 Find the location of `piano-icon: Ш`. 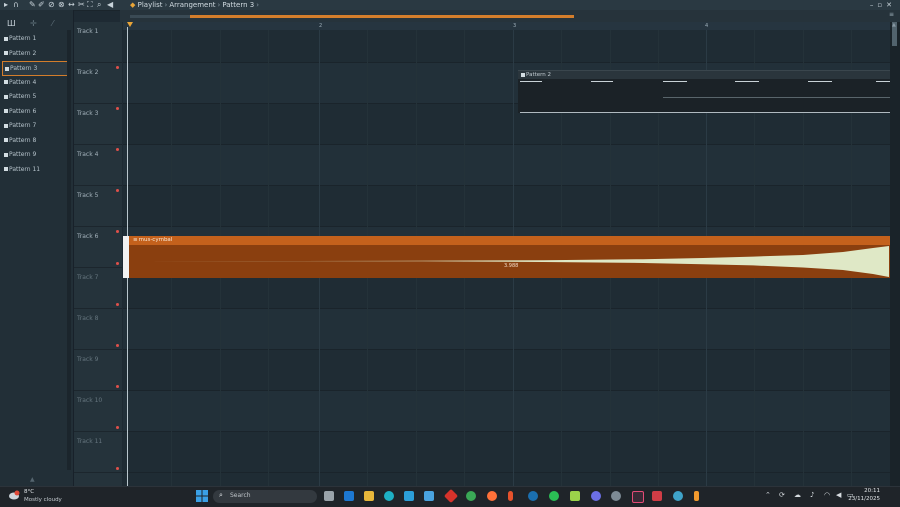

piano-icon: Ш is located at coordinates (11, 24).